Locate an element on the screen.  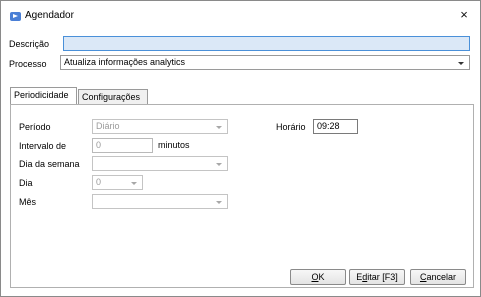
processo-value: Atualiza informações analytics is located at coordinates (125, 62).